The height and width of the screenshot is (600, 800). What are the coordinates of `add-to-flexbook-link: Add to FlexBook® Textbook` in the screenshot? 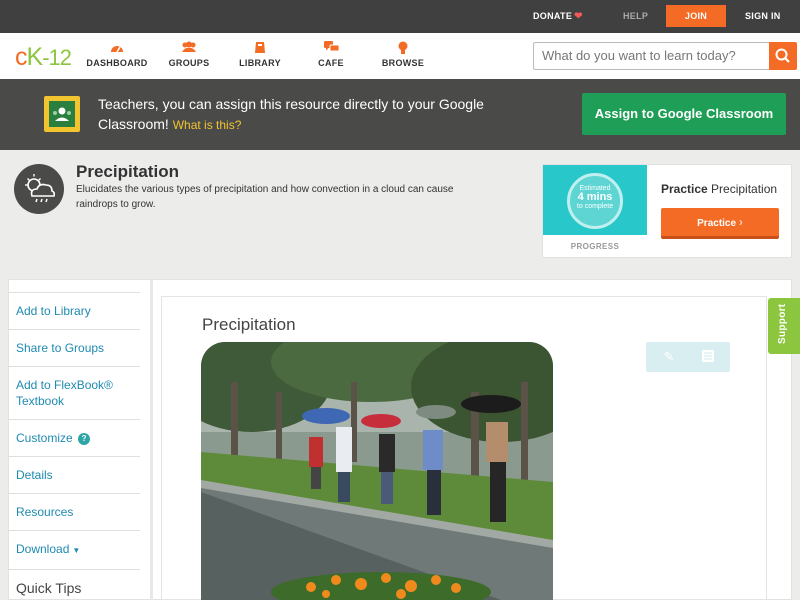 It's located at (74, 392).